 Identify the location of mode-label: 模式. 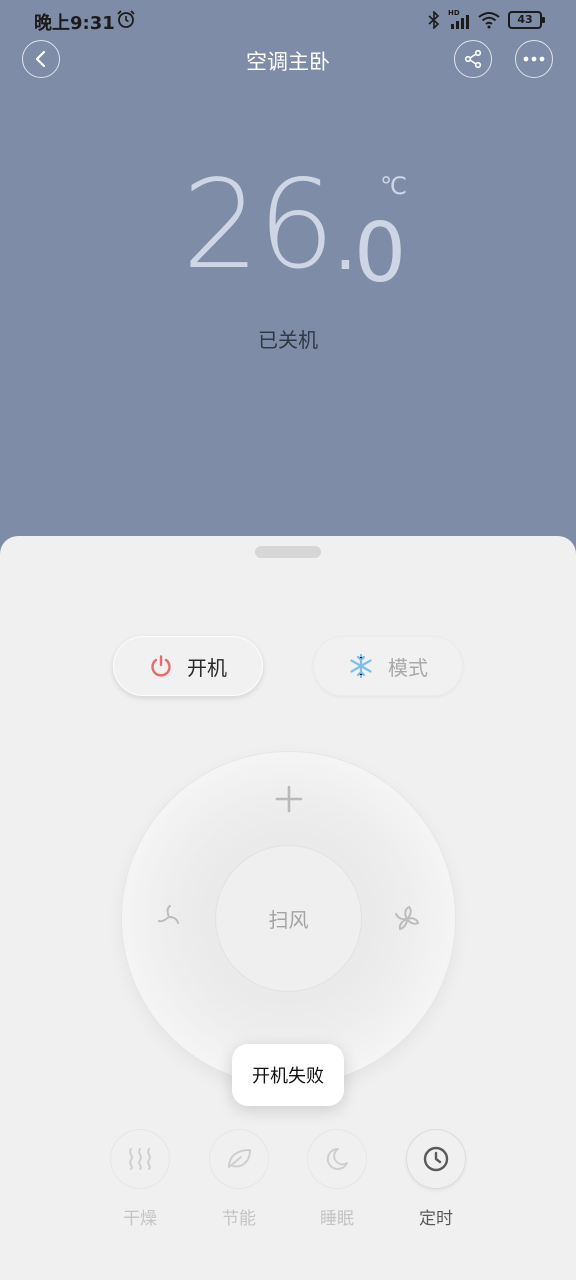
(408, 667).